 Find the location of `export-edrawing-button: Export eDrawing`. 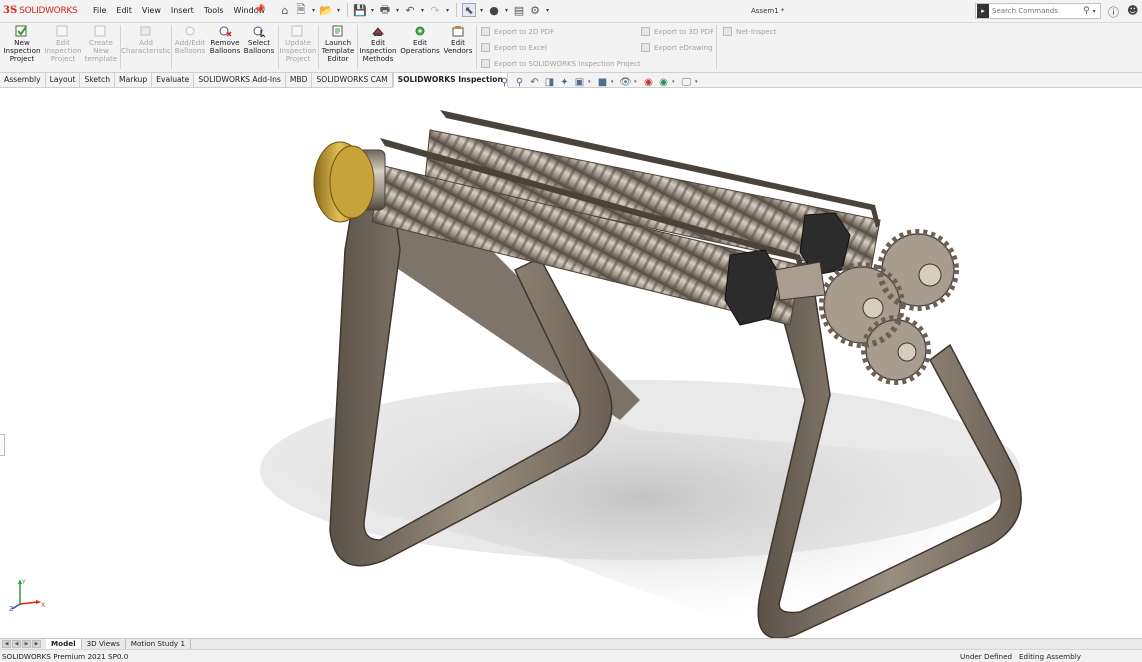

export-edrawing-button: Export eDrawing is located at coordinates (677, 47).